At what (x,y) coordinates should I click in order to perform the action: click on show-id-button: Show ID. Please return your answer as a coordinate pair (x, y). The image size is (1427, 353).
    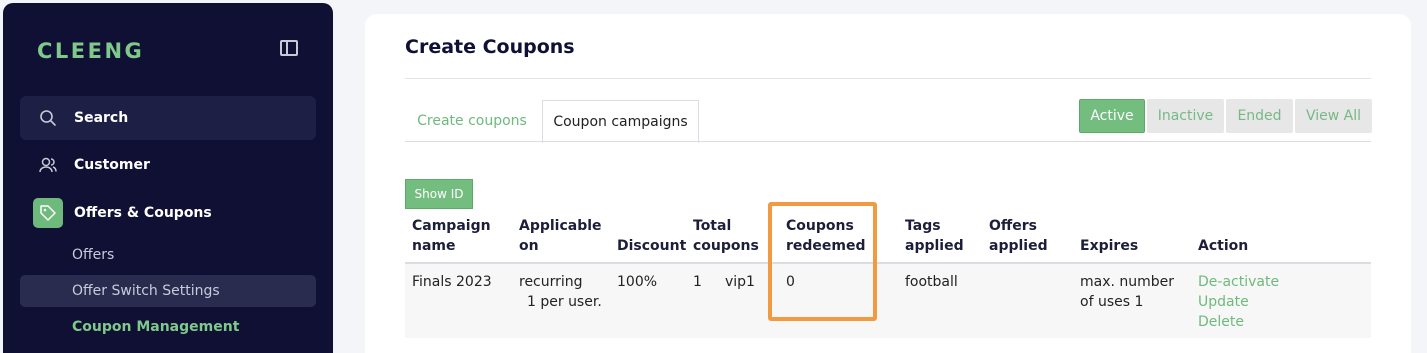
    Looking at the image, I should click on (439, 194).